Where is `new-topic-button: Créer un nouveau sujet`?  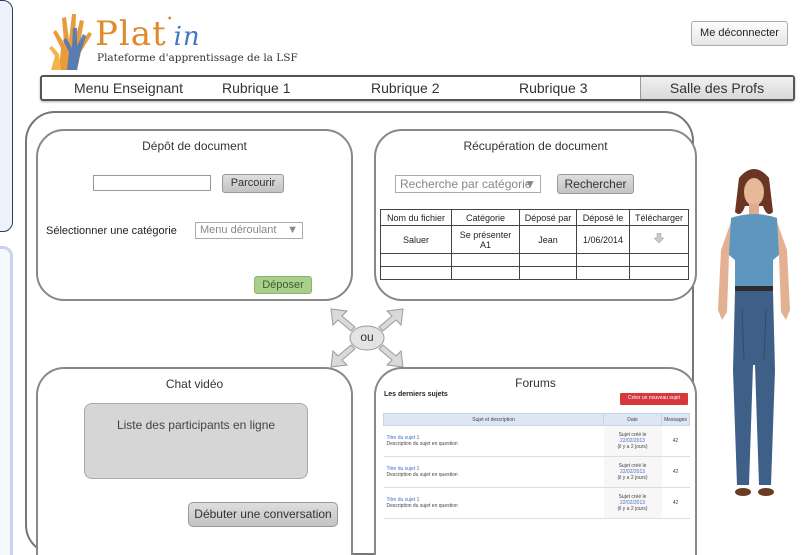
new-topic-button: Créer un nouveau sujet is located at coordinates (654, 399).